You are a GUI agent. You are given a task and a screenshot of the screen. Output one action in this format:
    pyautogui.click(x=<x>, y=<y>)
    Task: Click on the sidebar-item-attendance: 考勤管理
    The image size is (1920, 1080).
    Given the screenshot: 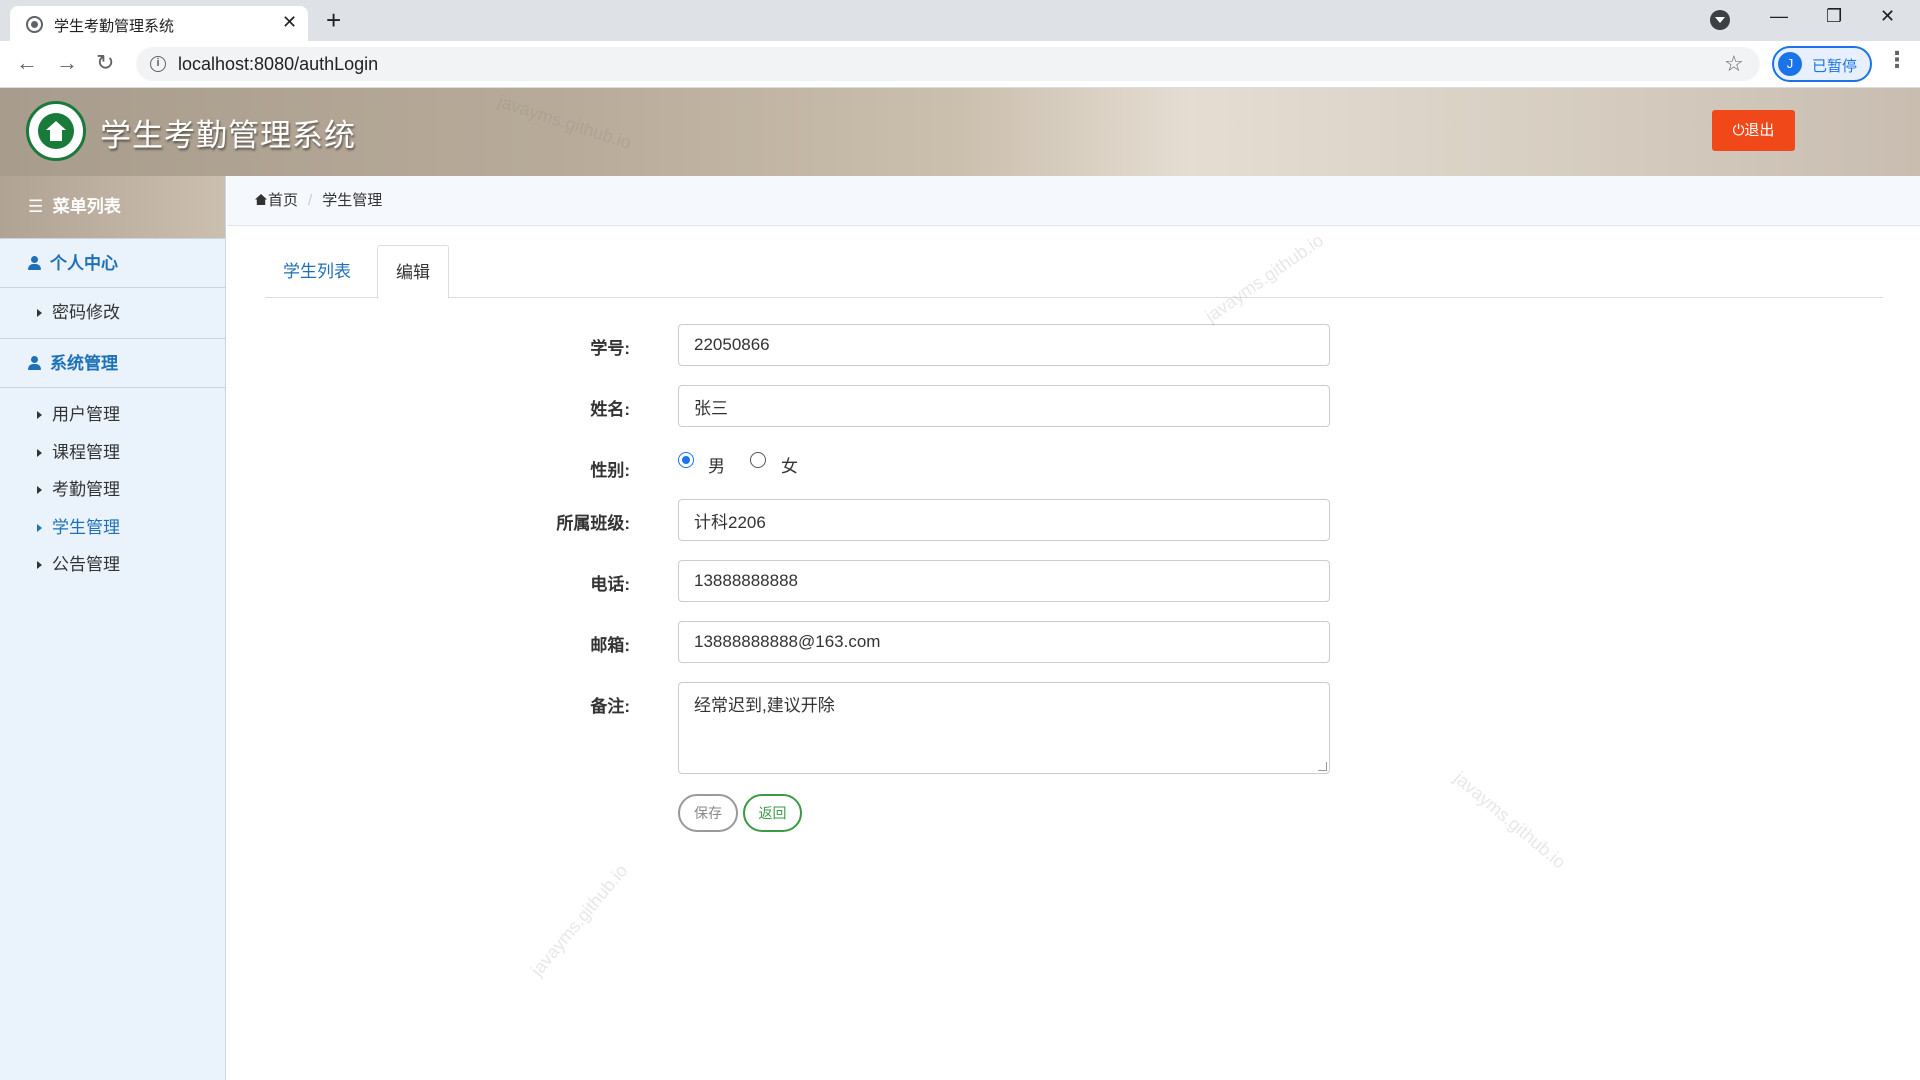 What is the action you would take?
    pyautogui.click(x=112, y=490)
    